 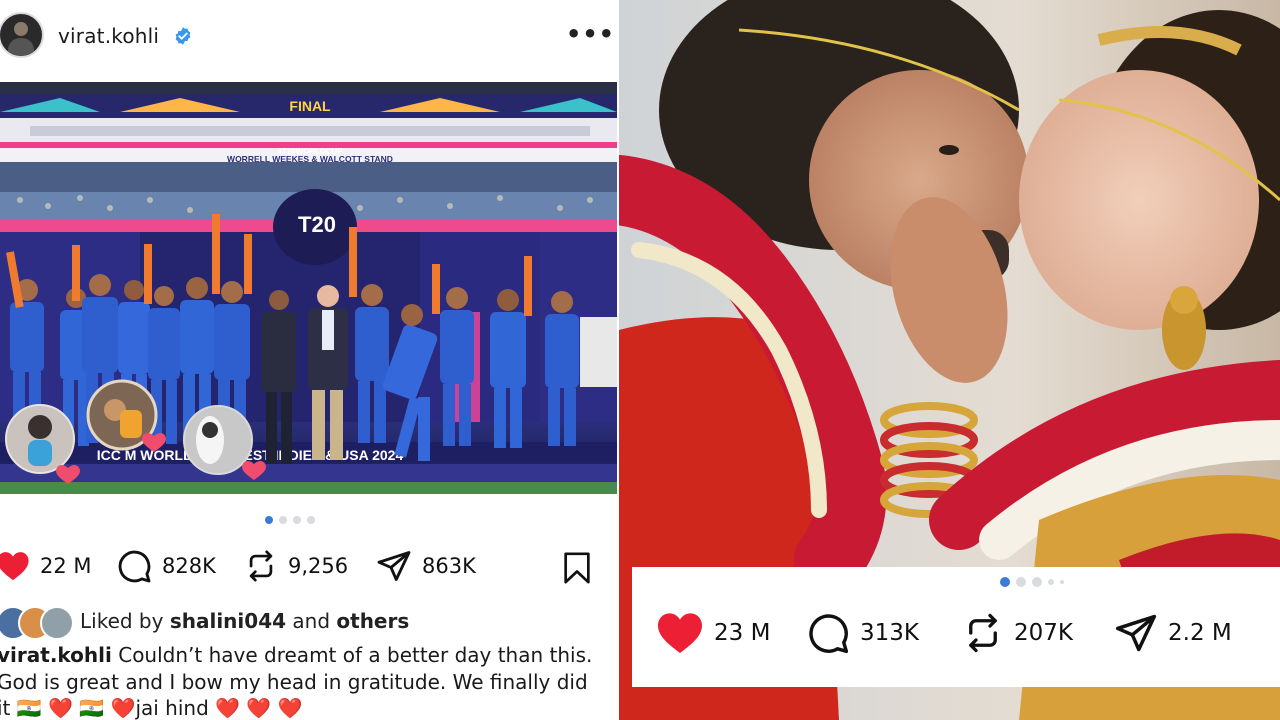 I want to click on share-button: 2.2 M, so click(x=1173, y=633).